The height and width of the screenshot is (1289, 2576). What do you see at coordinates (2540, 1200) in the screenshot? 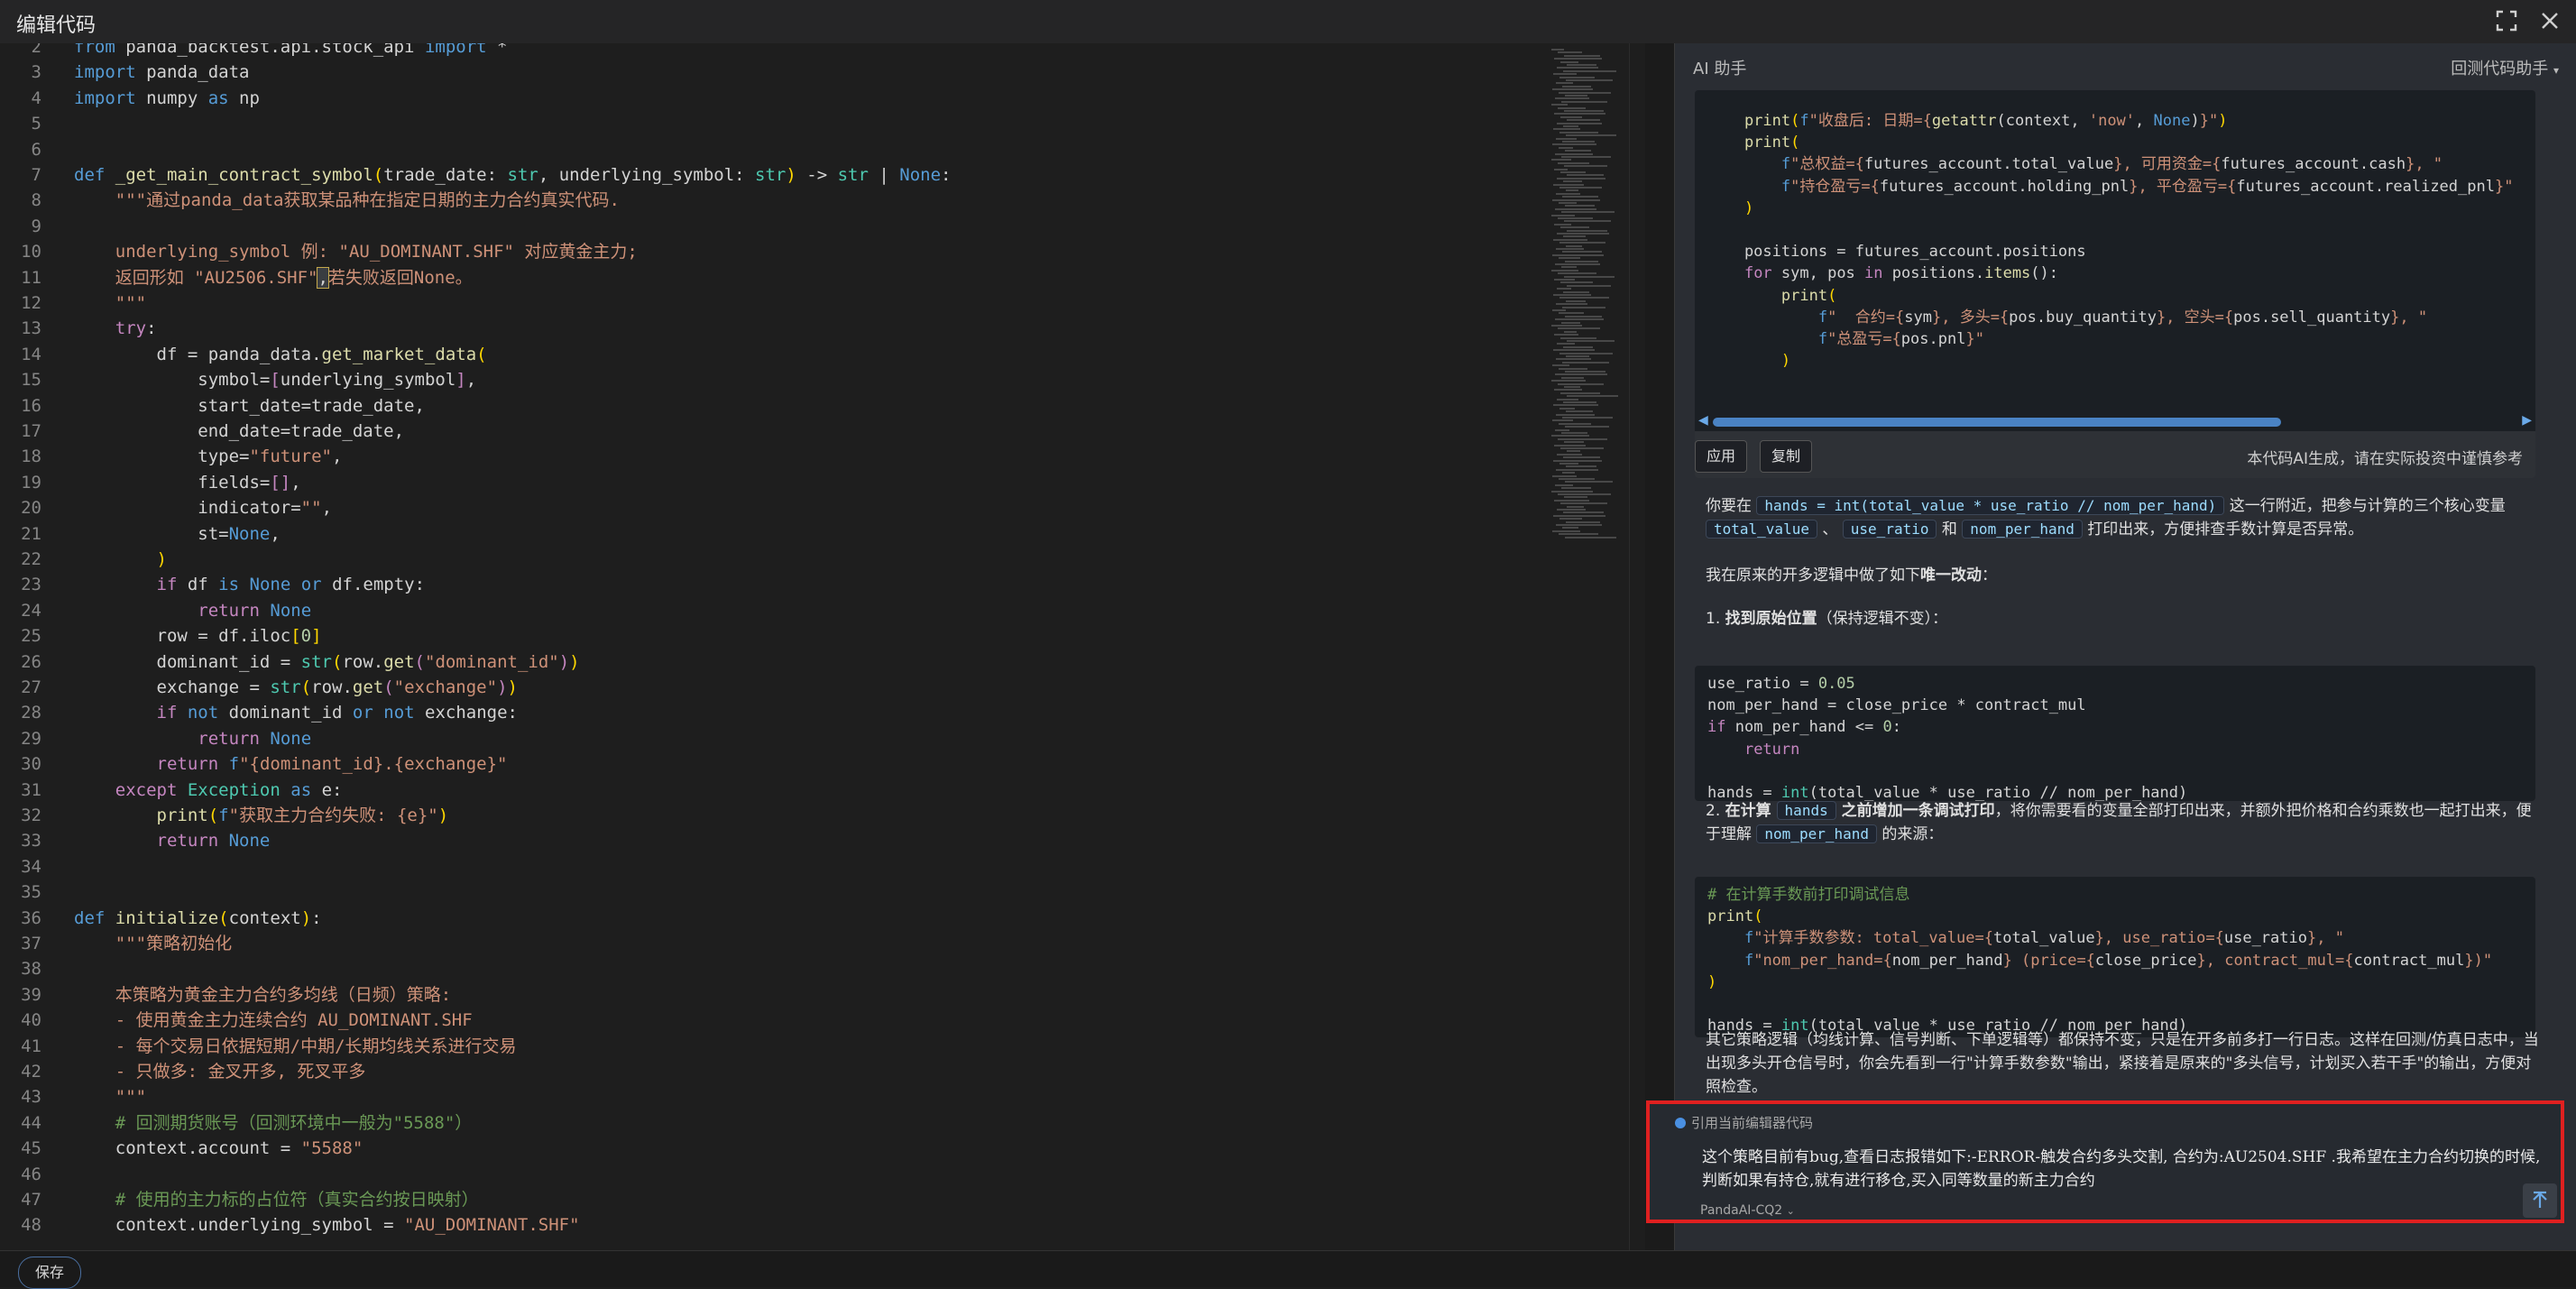
I see `send-button` at bounding box center [2540, 1200].